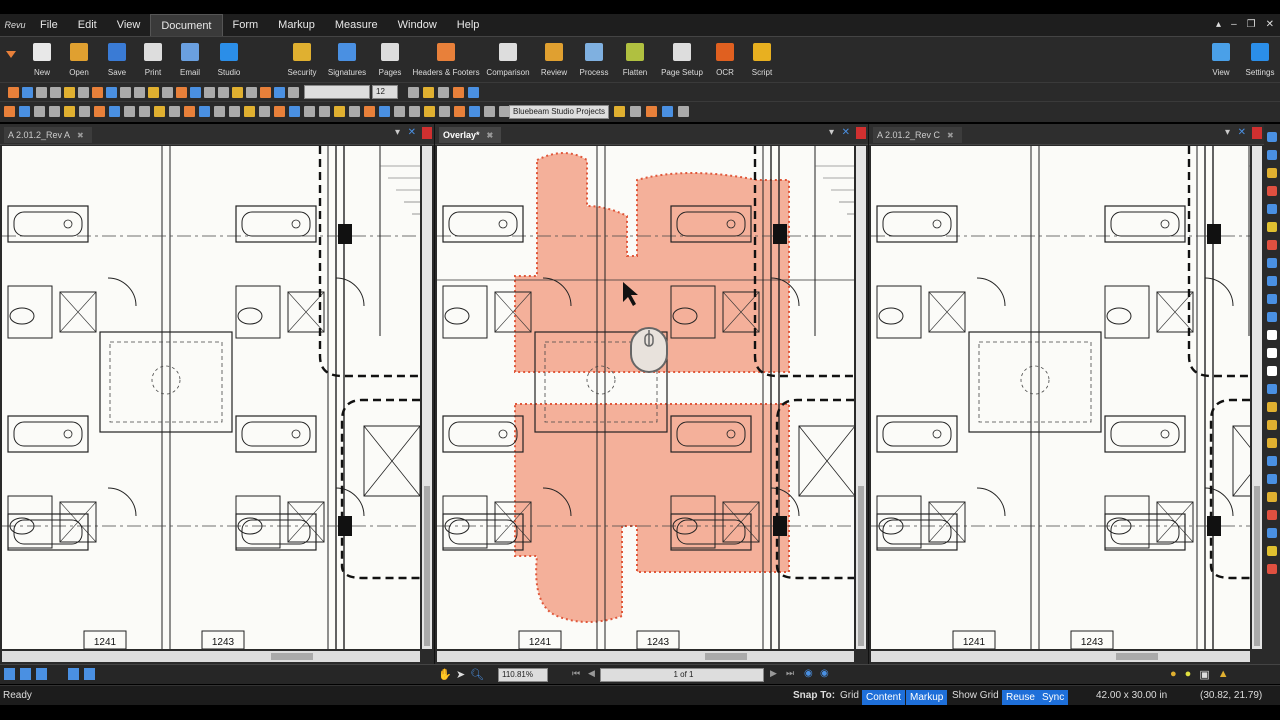  What do you see at coordinates (229, 58) in the screenshot?
I see `studio-button: Studio` at bounding box center [229, 58].